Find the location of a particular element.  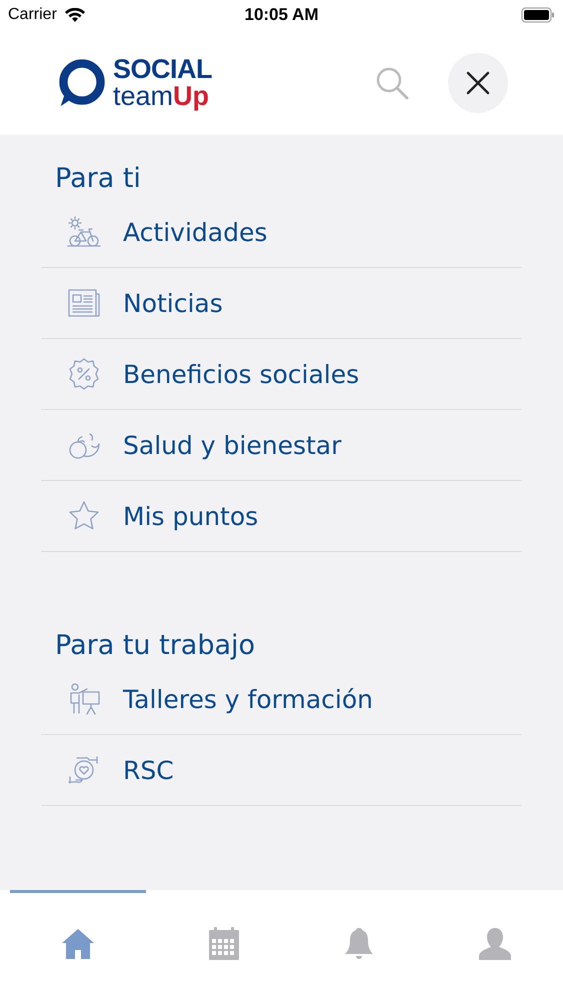

menu-item: RSC is located at coordinates (281, 770).